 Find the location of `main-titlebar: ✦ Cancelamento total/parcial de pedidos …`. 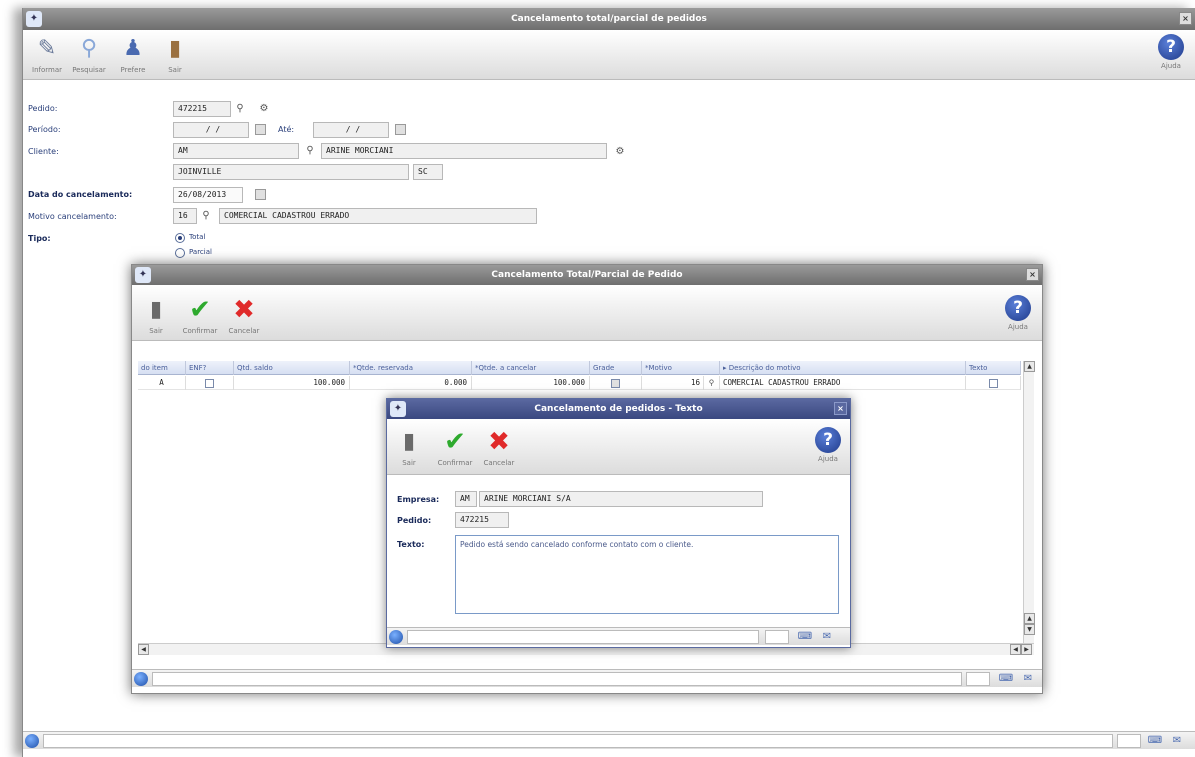

main-titlebar: ✦ Cancelamento total/parcial de pedidos … is located at coordinates (609, 19).